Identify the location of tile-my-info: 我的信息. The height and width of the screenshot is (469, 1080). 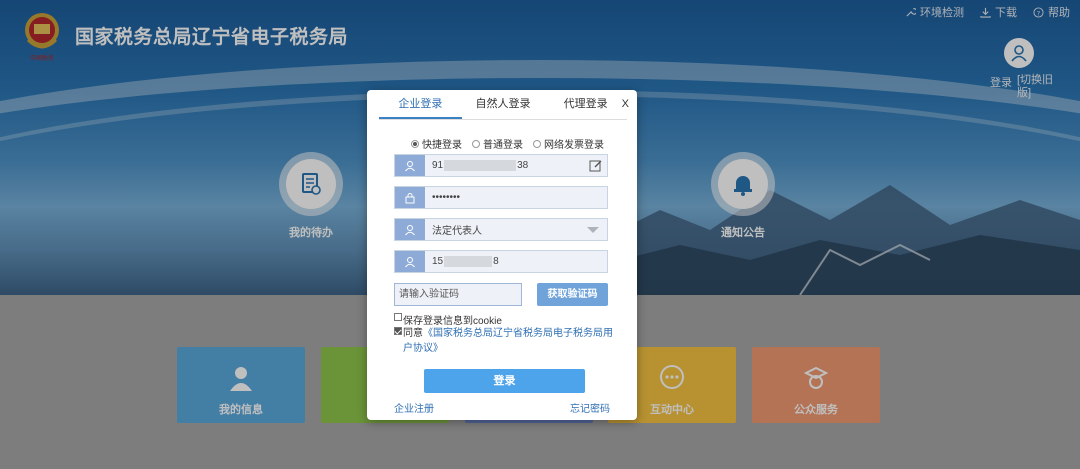
(241, 385).